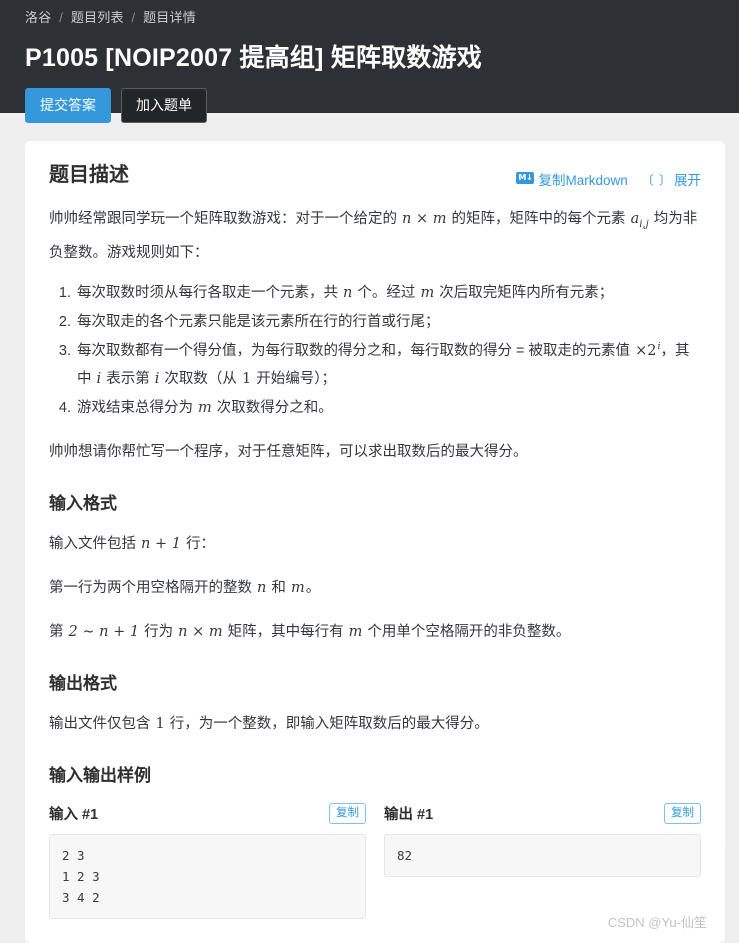 The image size is (739, 943). Describe the element at coordinates (95, 543) in the screenshot. I see `input-line1-prefix: 输入文件包括` at that location.